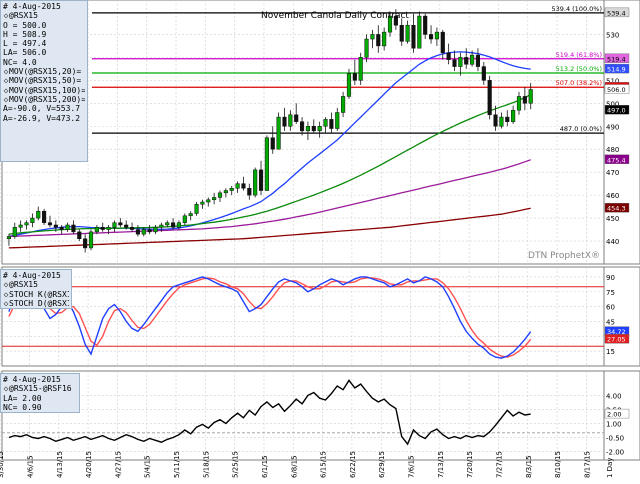 The width and height of the screenshot is (640, 484). Describe the element at coordinates (23, 285) in the screenshot. I see `stoch-info-symbol: @RSX15` at that location.